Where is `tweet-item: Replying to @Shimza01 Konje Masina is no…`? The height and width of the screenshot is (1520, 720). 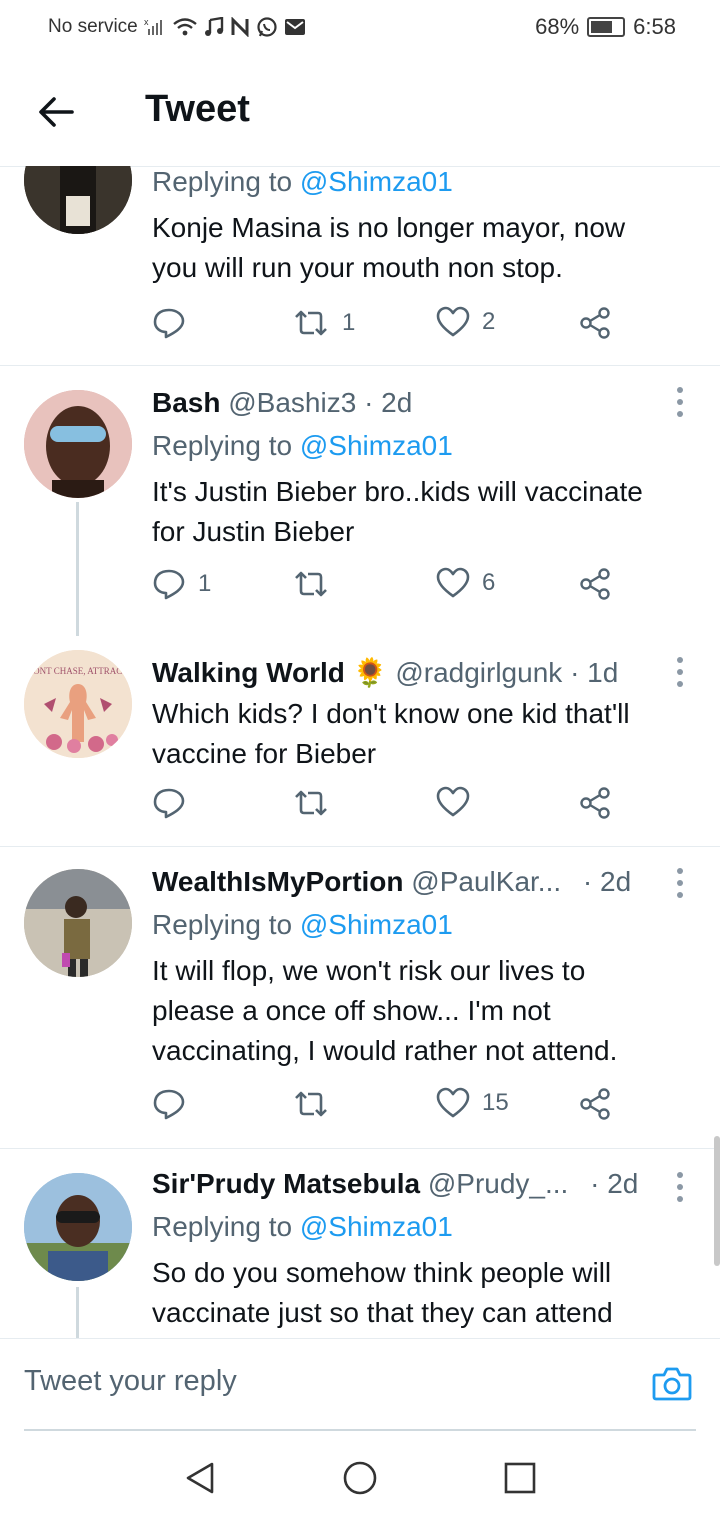
tweet-item: Replying to @Shimza01 Konje Masina is no… is located at coordinates (360, 265).